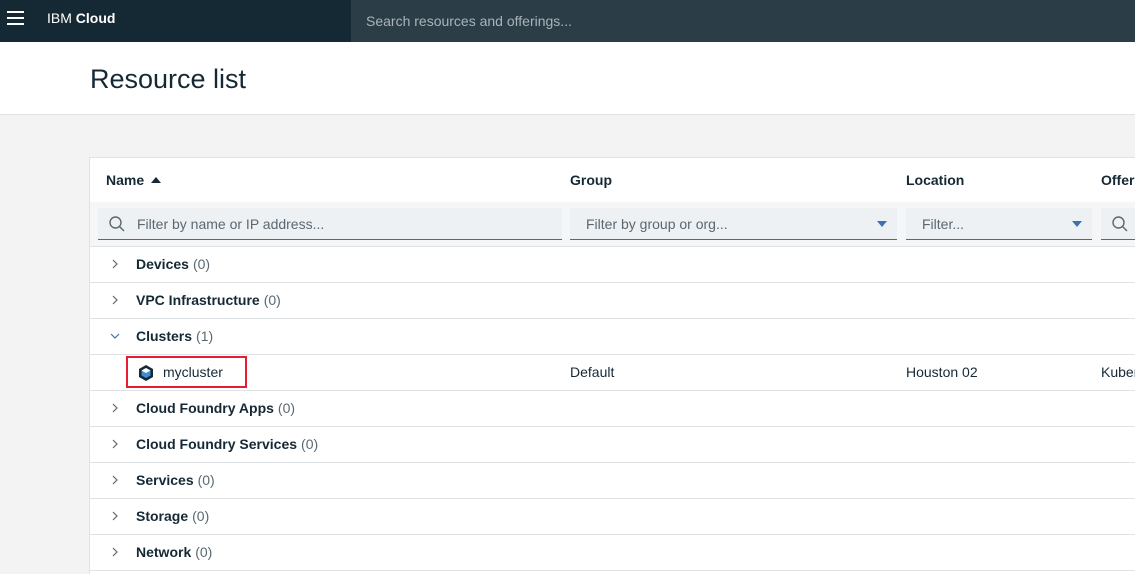  What do you see at coordinates (165, 480) in the screenshot?
I see `group-name: Services` at bounding box center [165, 480].